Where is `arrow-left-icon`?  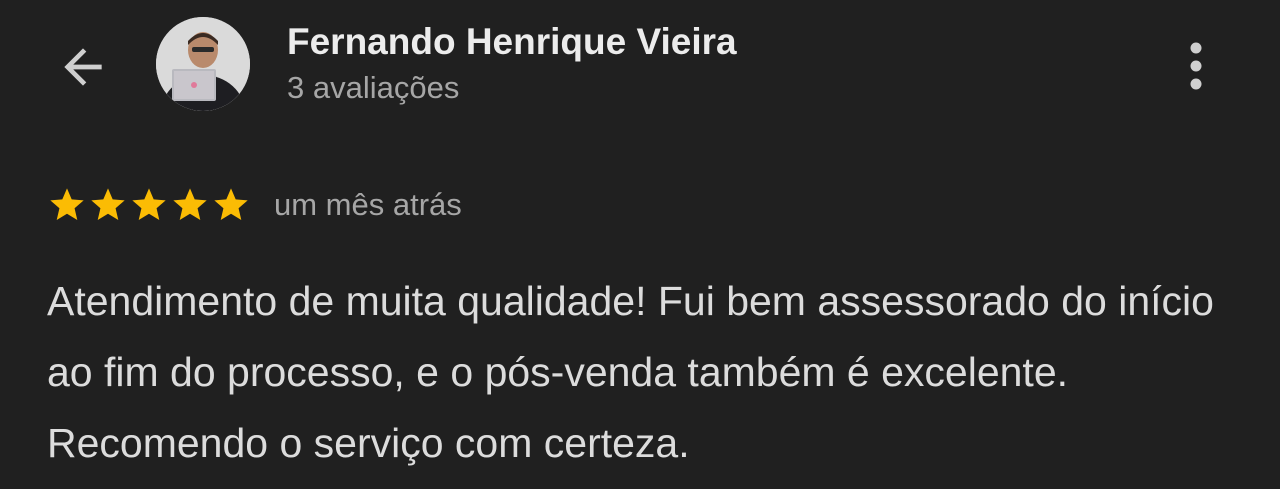
arrow-left-icon is located at coordinates (83, 67).